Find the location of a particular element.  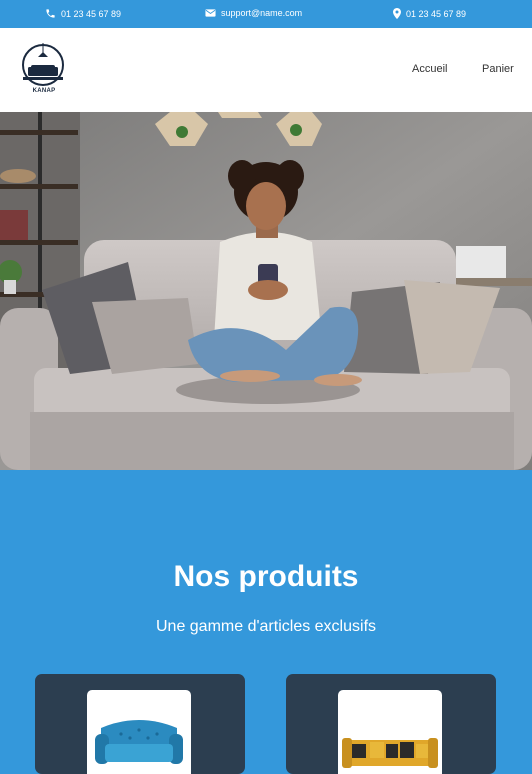

contact-phone-left: 01 23 45 67 89 is located at coordinates (83, 13).